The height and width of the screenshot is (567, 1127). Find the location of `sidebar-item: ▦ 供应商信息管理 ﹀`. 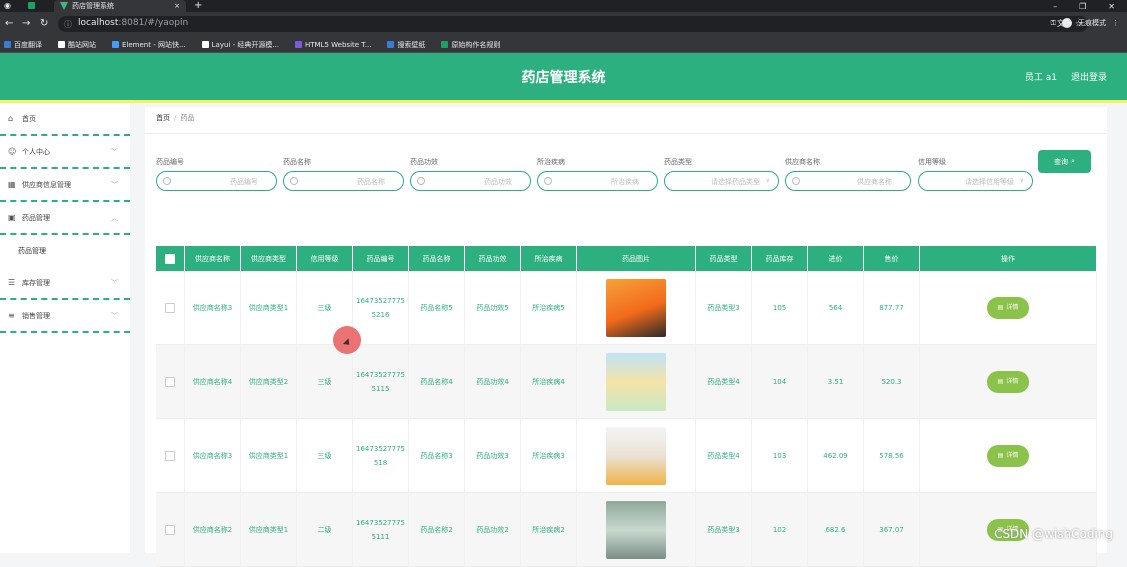

sidebar-item: ▦ 供应商信息管理 ﹀ is located at coordinates (65, 185).